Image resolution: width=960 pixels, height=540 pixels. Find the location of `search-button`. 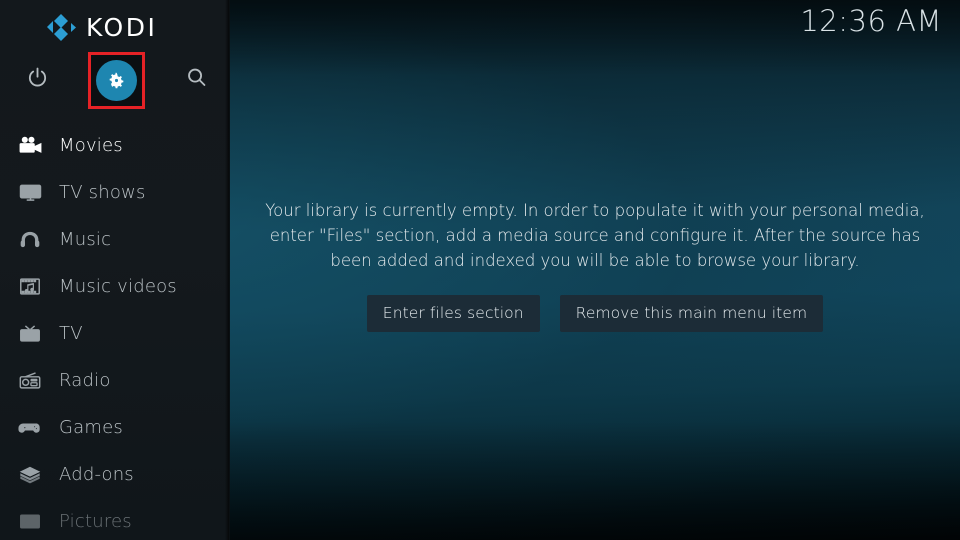

search-button is located at coordinates (196, 79).